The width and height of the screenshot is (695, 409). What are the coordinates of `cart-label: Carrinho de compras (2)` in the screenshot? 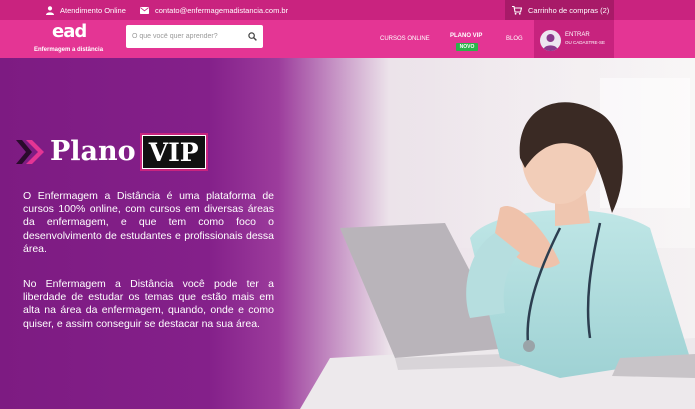 It's located at (569, 10).